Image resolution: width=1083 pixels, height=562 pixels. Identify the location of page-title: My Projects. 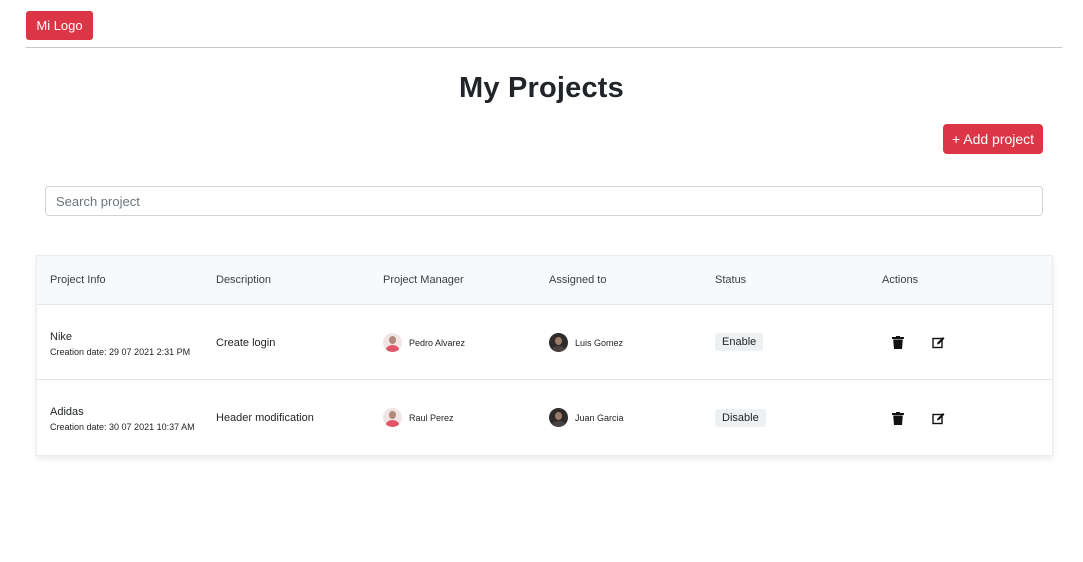
(541, 88).